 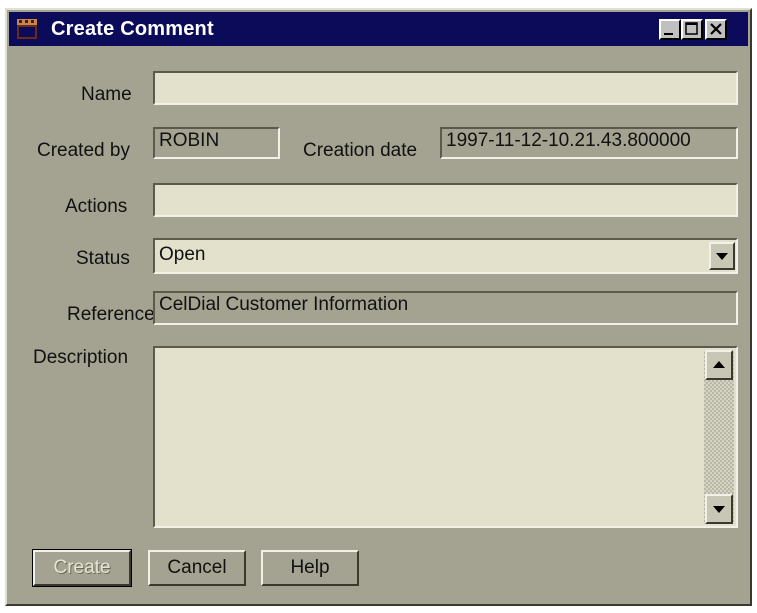 What do you see at coordinates (111, 314) in the screenshot?
I see `reference-label: Reference` at bounding box center [111, 314].